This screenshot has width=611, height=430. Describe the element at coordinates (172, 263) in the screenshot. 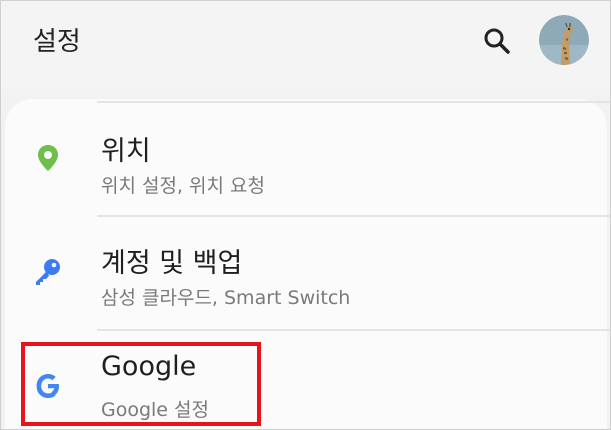

I see `settings-item-label: 계정 및 백업` at that location.